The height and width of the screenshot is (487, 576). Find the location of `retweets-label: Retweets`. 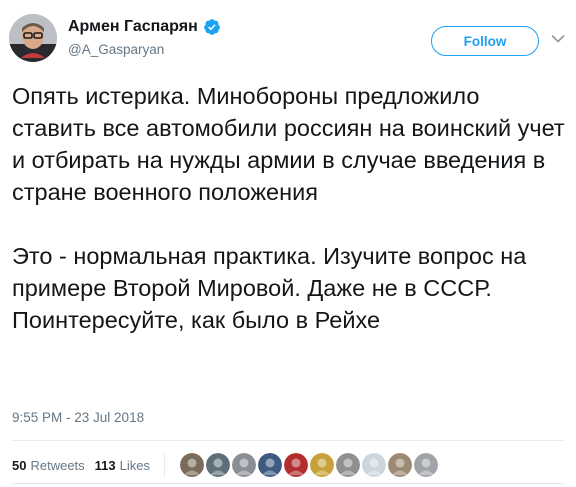

retweets-label: Retweets is located at coordinates (57, 465).